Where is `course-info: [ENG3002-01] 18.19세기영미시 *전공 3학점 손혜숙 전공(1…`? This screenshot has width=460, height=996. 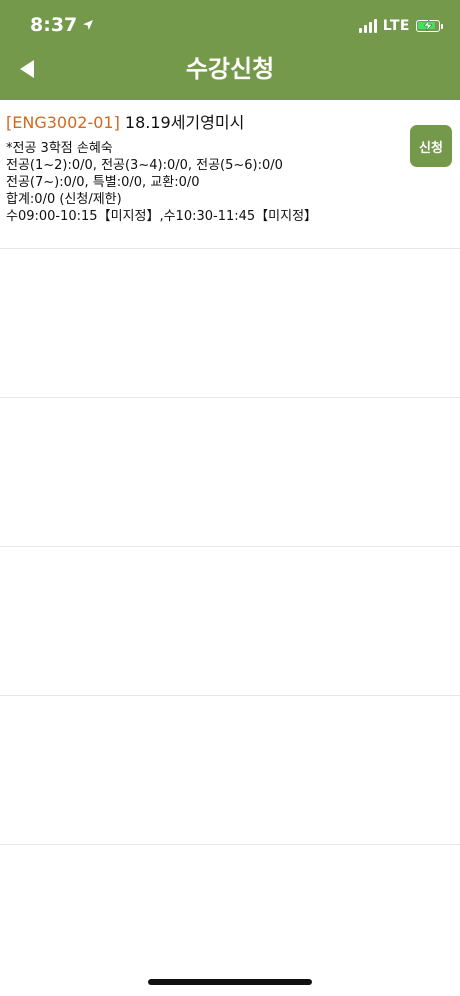 course-info: [ENG3002-01] 18.19세기영미시 *전공 3학점 손혜숙 전공(1… is located at coordinates (203, 168).